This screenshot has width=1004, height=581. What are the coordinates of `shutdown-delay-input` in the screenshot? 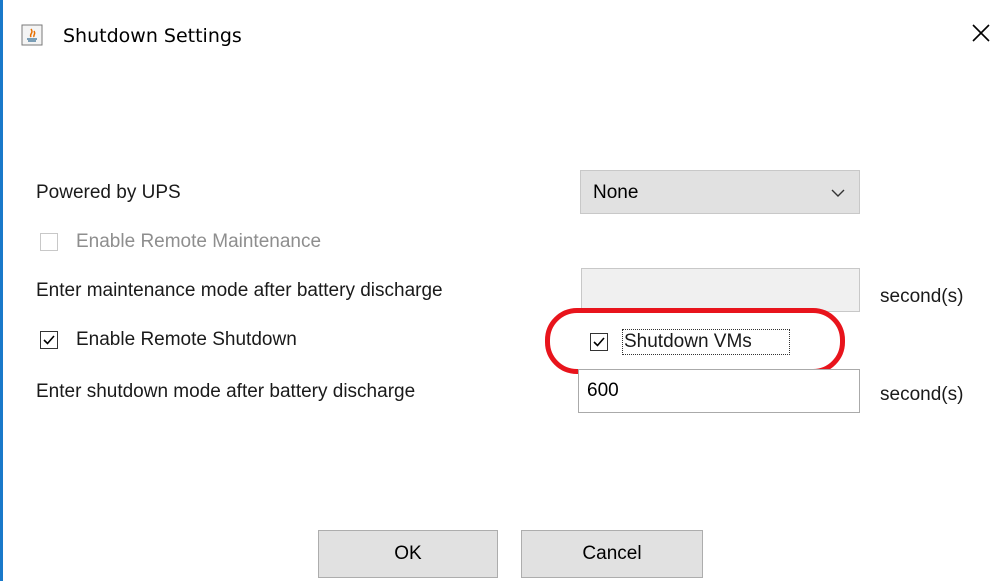 It's located at (719, 391).